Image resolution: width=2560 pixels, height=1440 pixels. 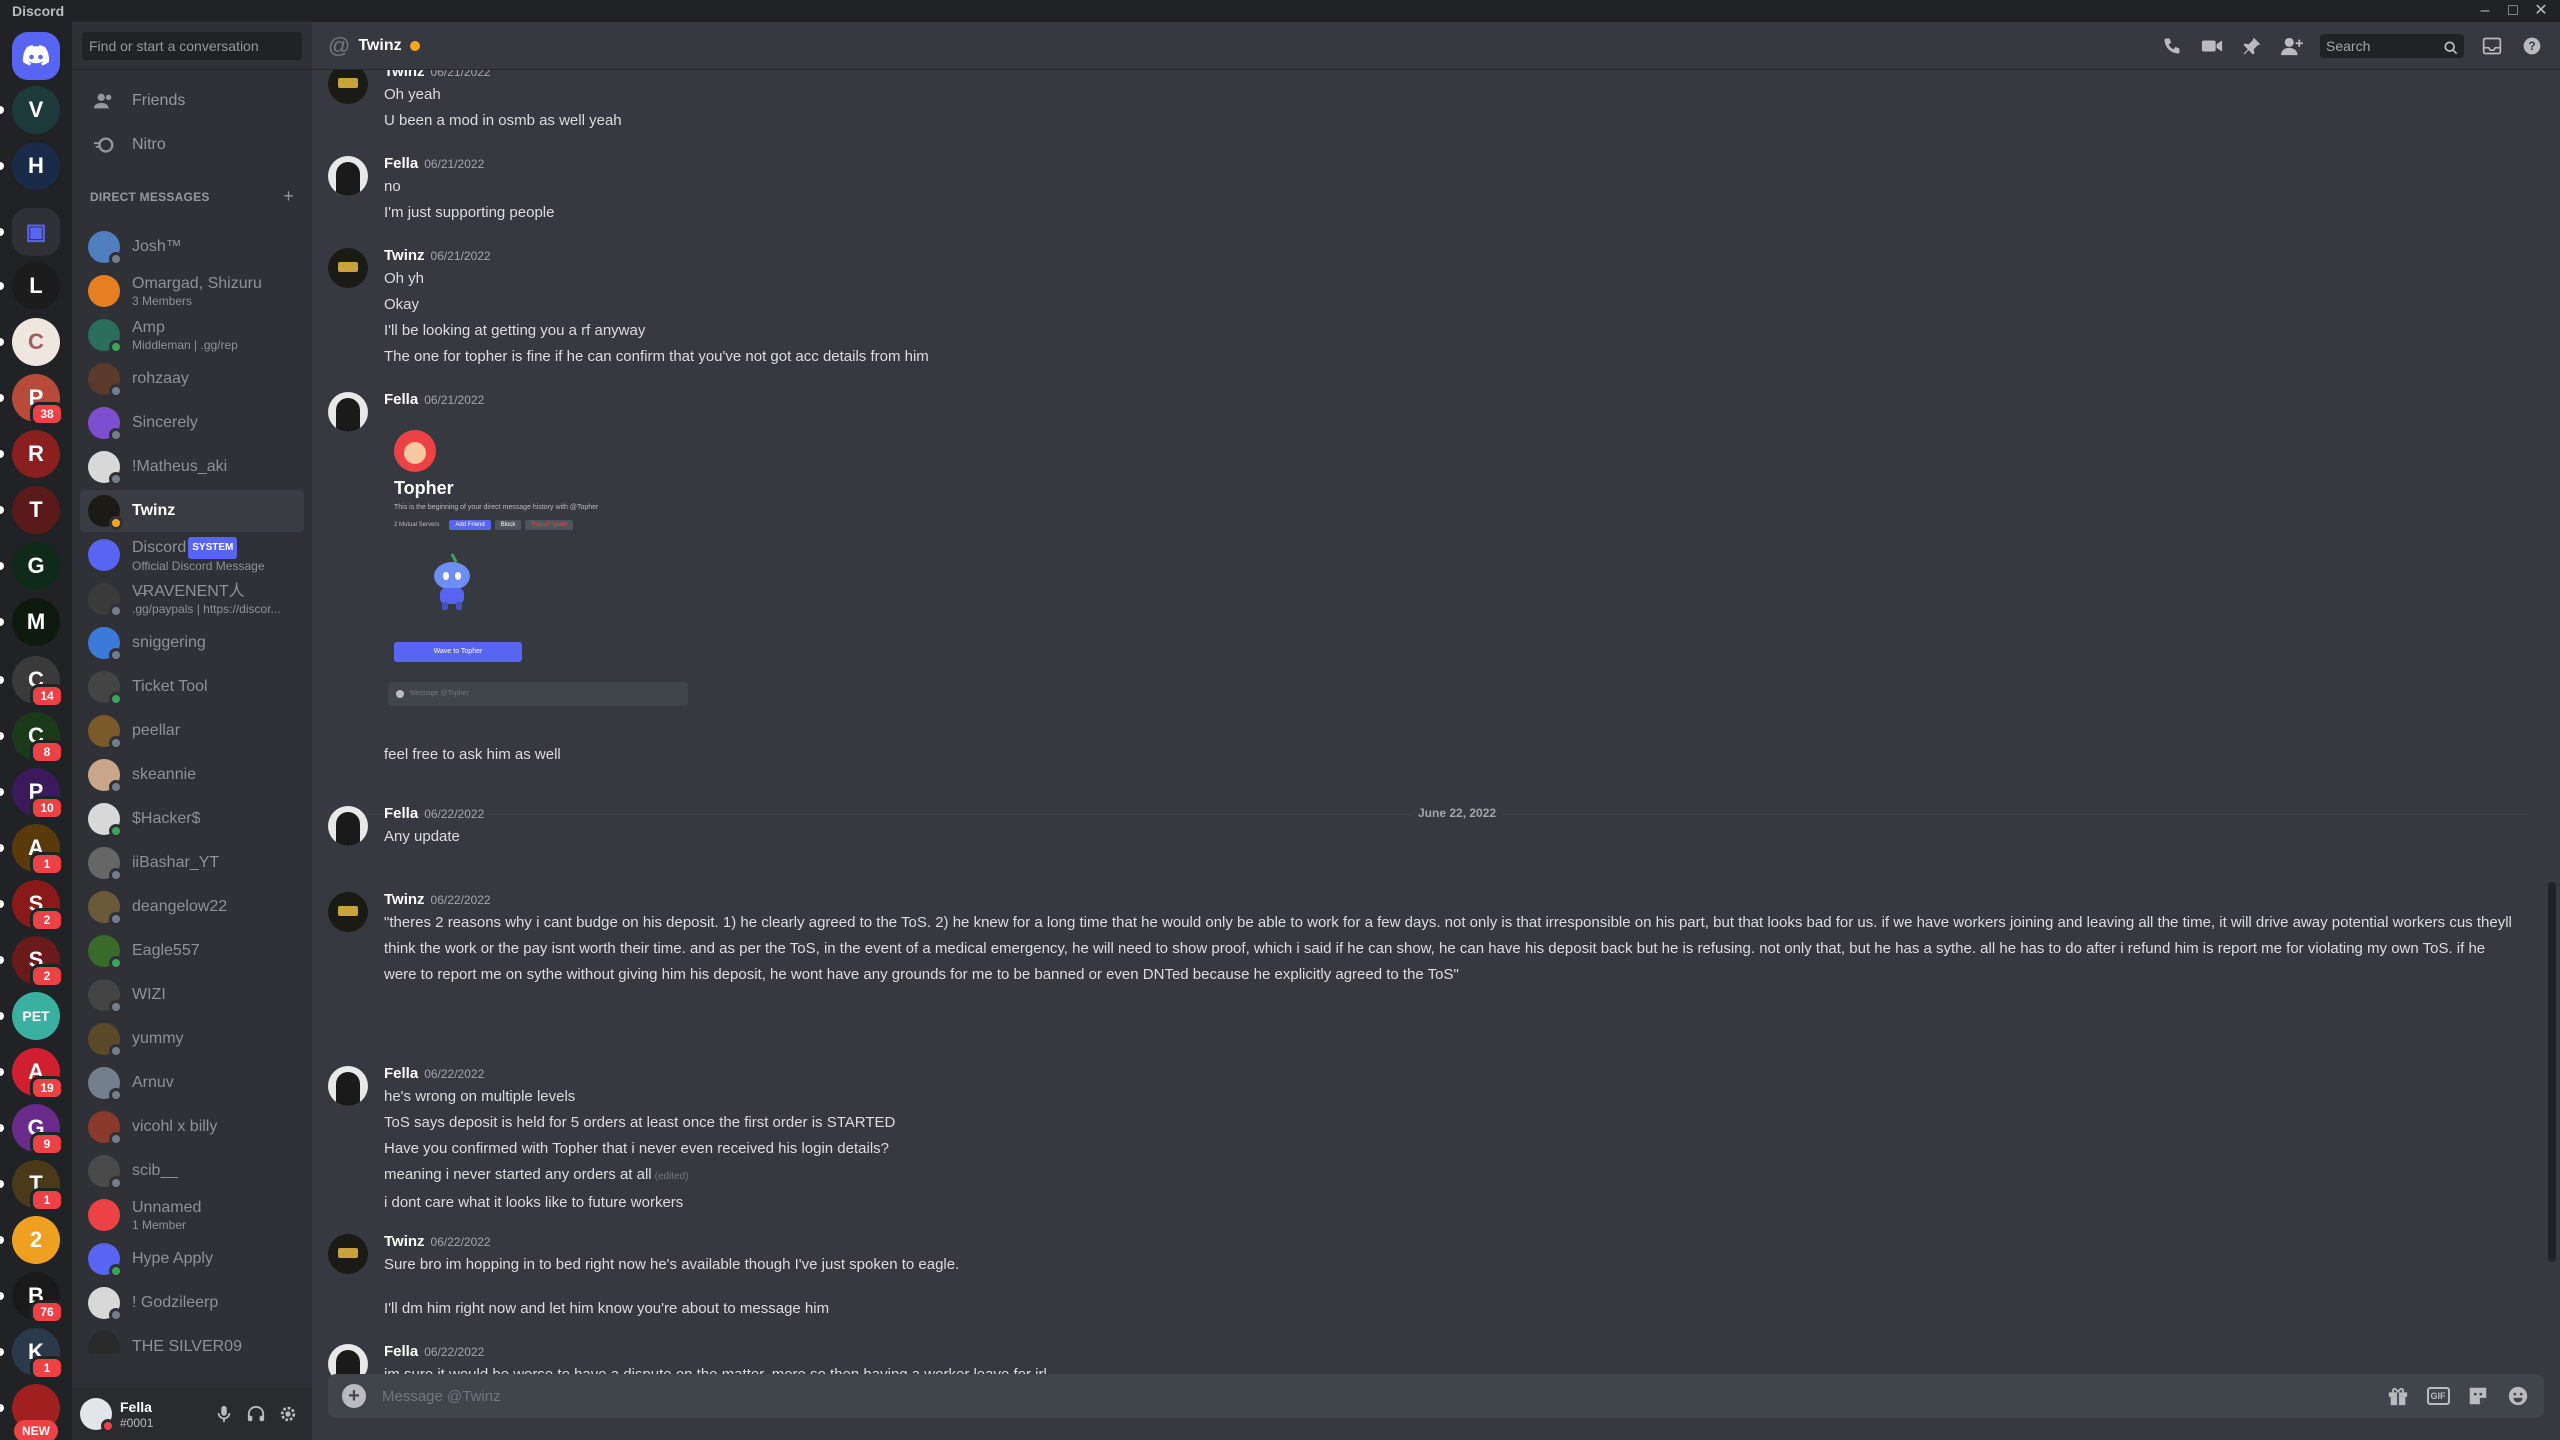 What do you see at coordinates (30, 510) in the screenshot?
I see `server-icon: T` at bounding box center [30, 510].